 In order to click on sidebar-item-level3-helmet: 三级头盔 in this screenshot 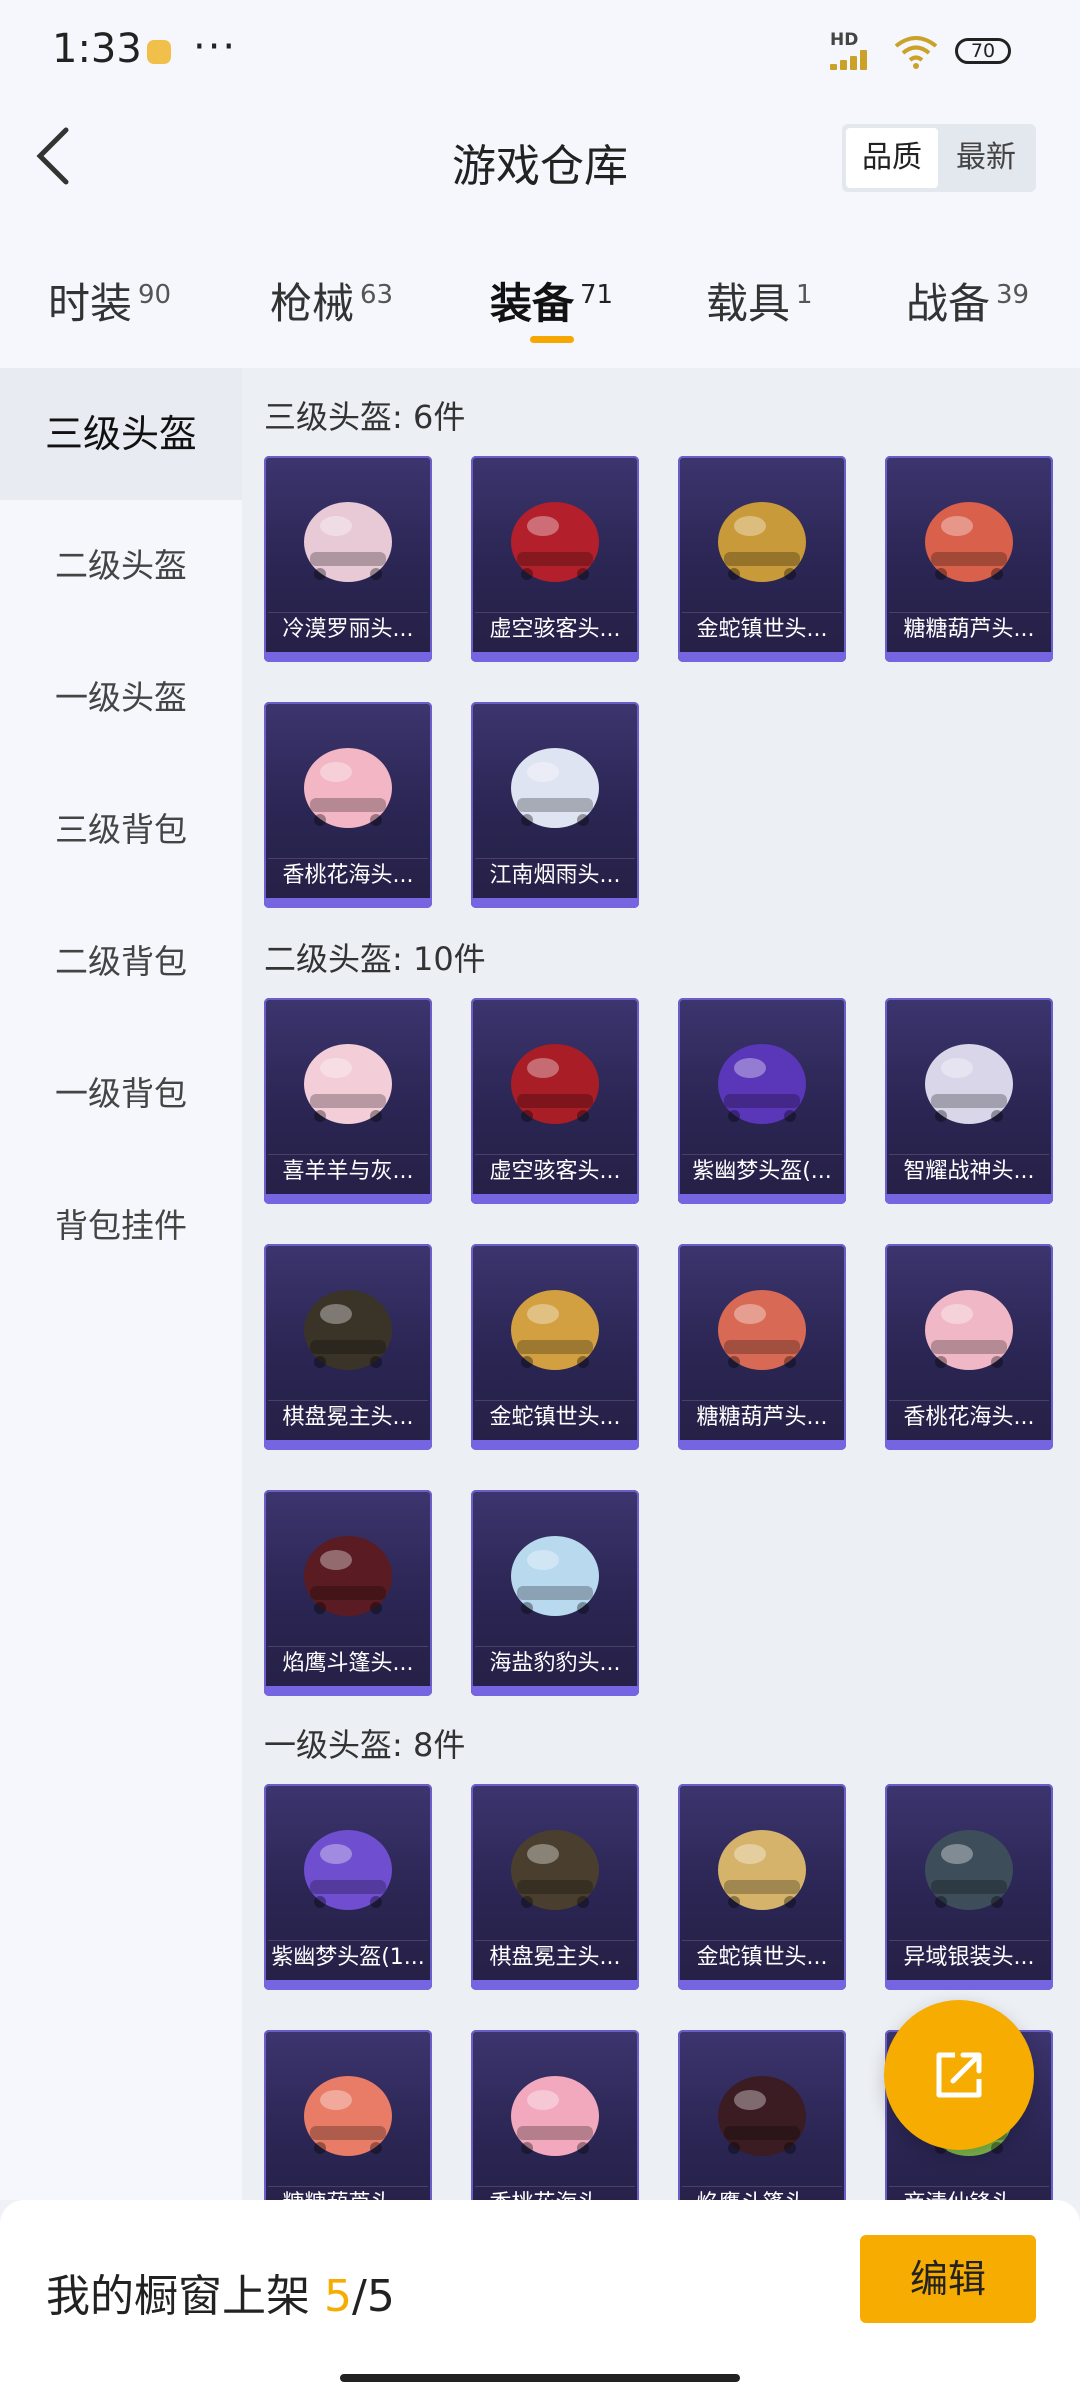, I will do `click(121, 434)`.